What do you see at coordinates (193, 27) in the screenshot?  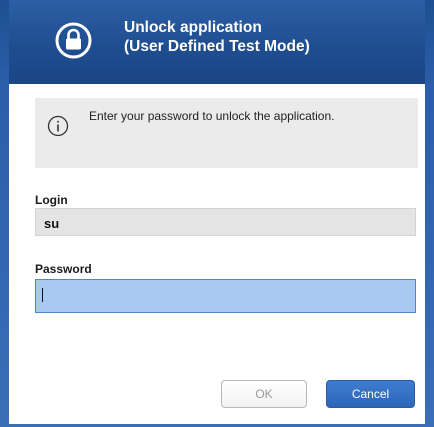 I see `dialog-title-line1: Unlock application` at bounding box center [193, 27].